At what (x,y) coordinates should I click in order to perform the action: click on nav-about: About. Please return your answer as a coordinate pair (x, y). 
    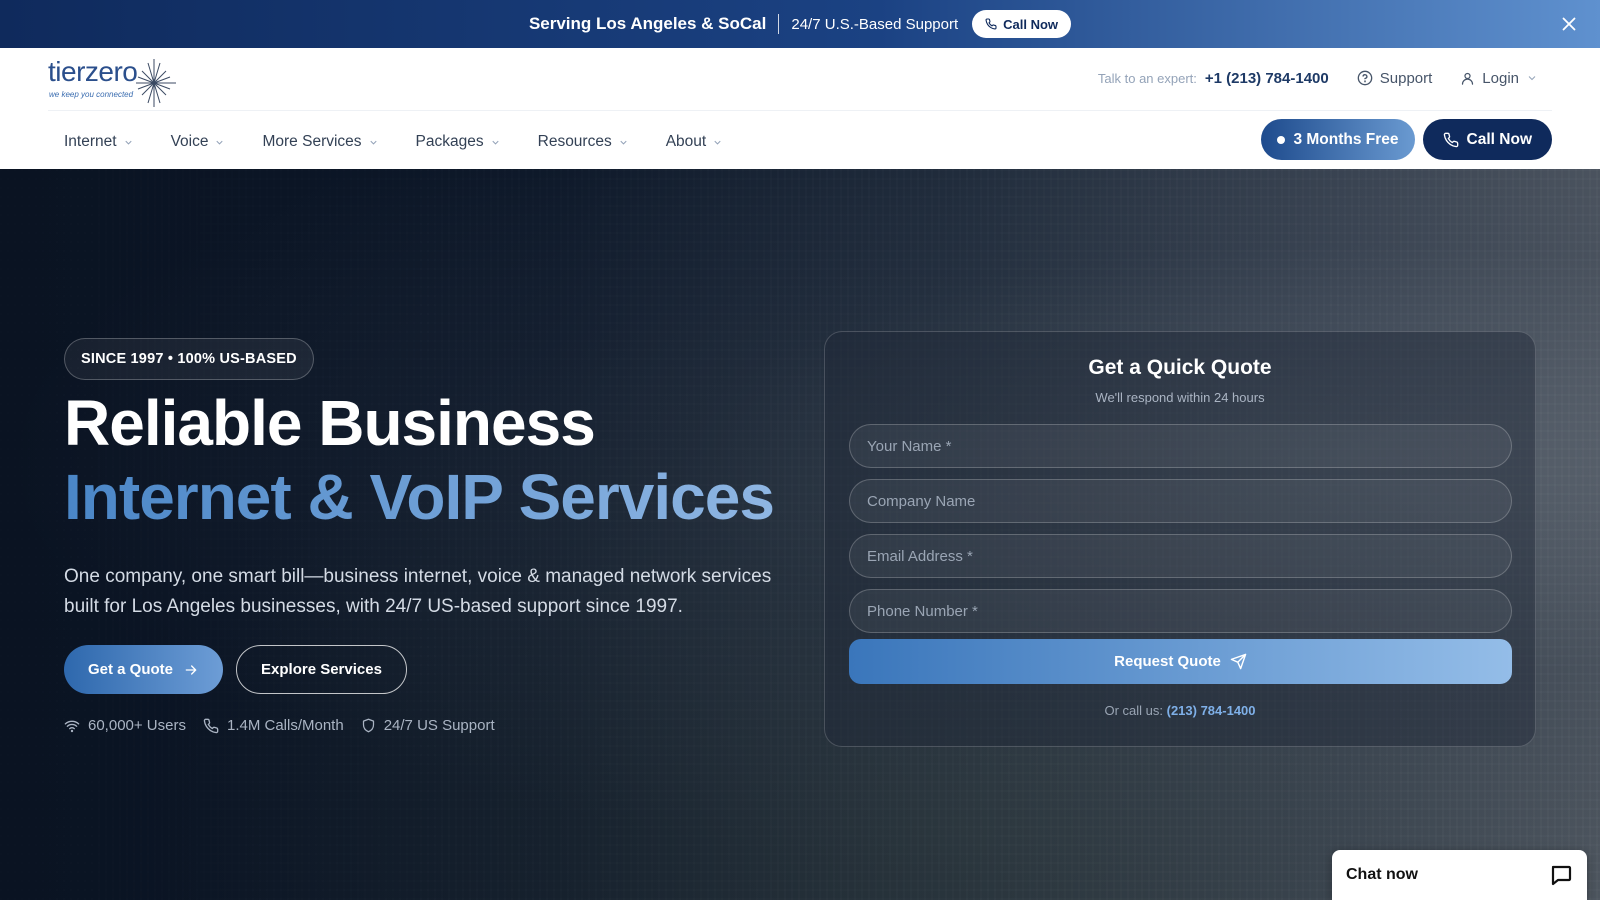
    Looking at the image, I should click on (695, 142).